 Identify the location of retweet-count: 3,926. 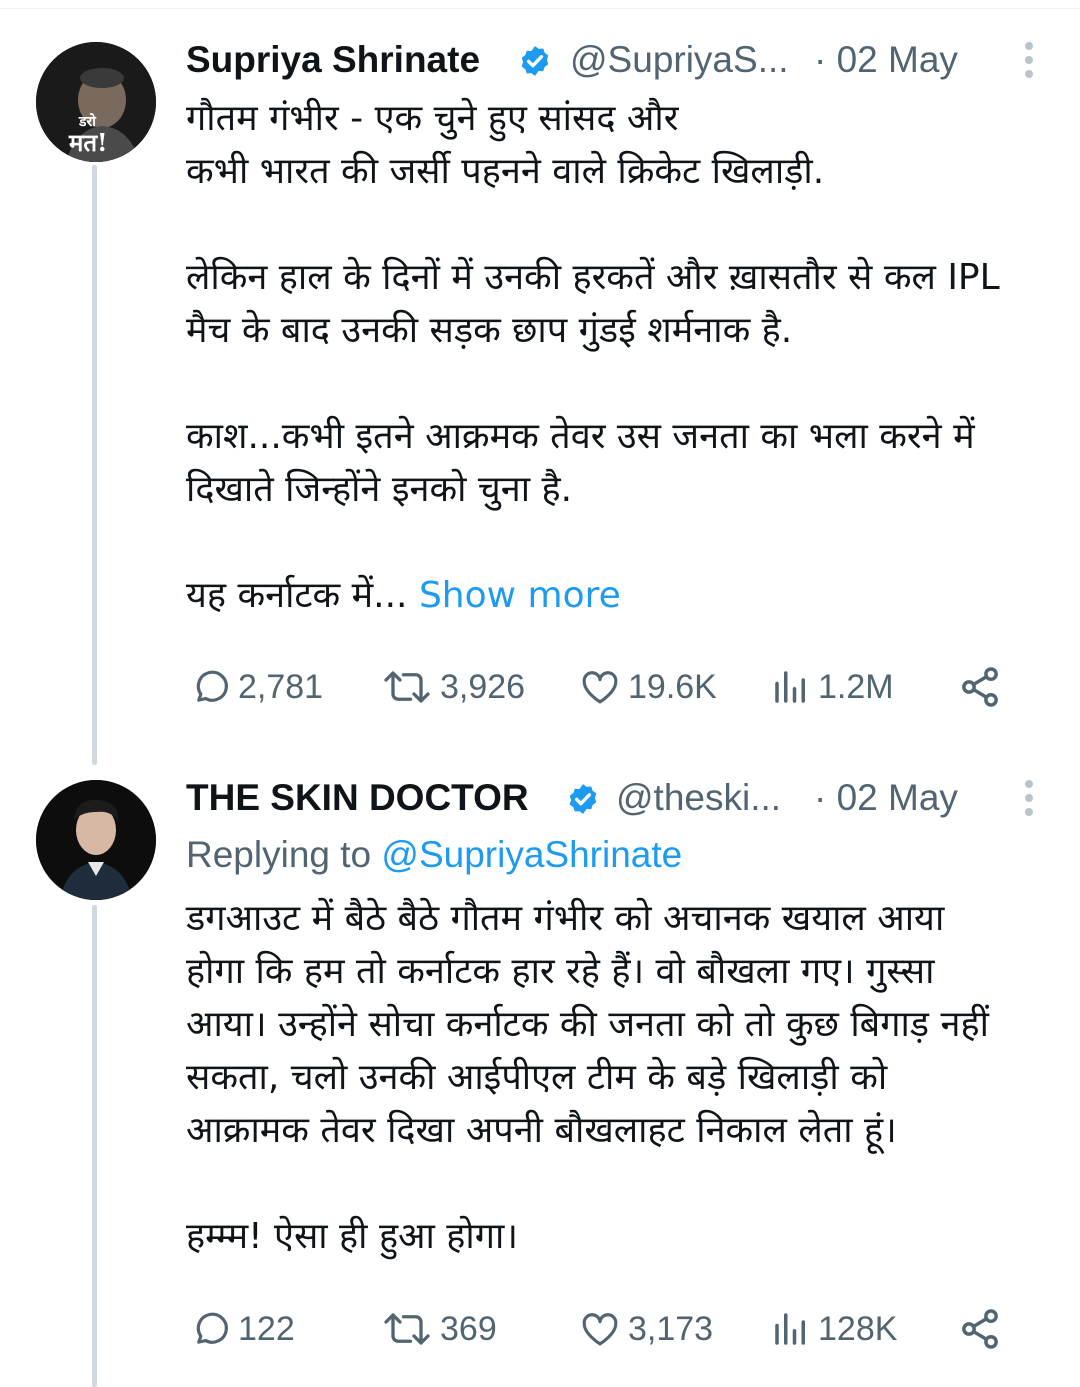
(483, 686).